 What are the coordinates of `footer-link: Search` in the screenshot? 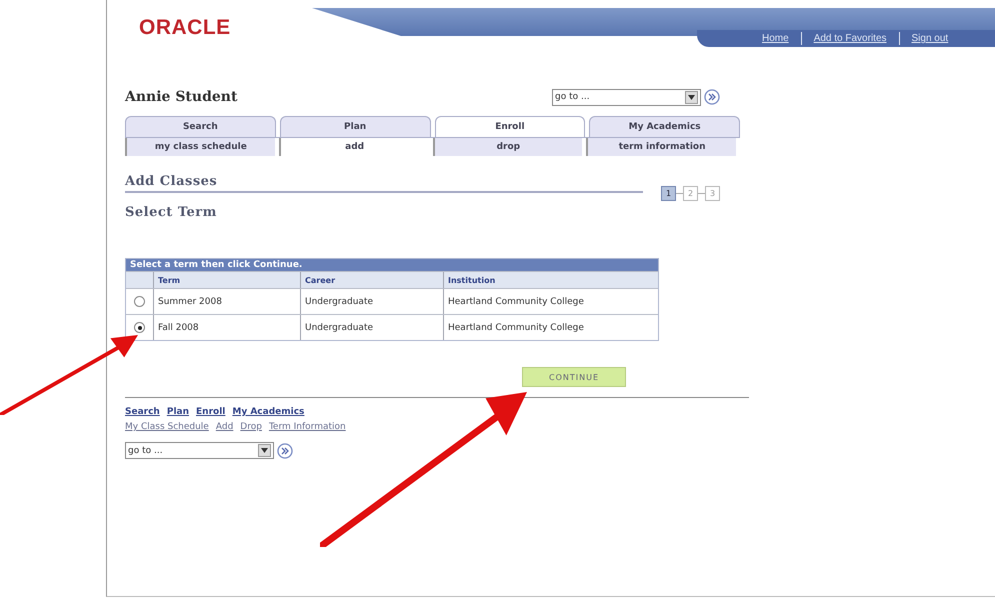 It's located at (142, 412).